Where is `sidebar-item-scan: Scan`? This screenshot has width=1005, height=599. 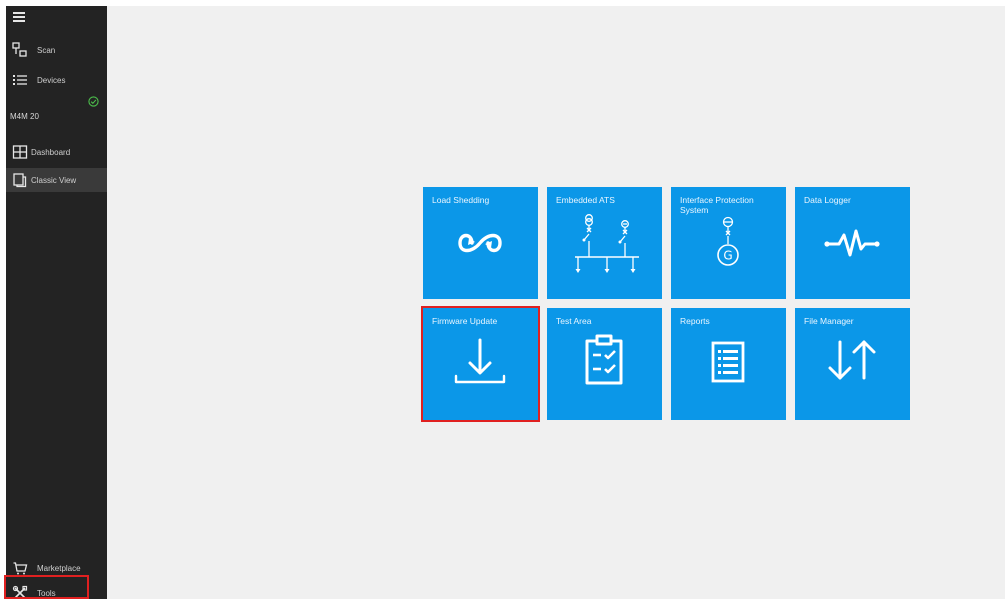
sidebar-item-scan: Scan is located at coordinates (56, 50).